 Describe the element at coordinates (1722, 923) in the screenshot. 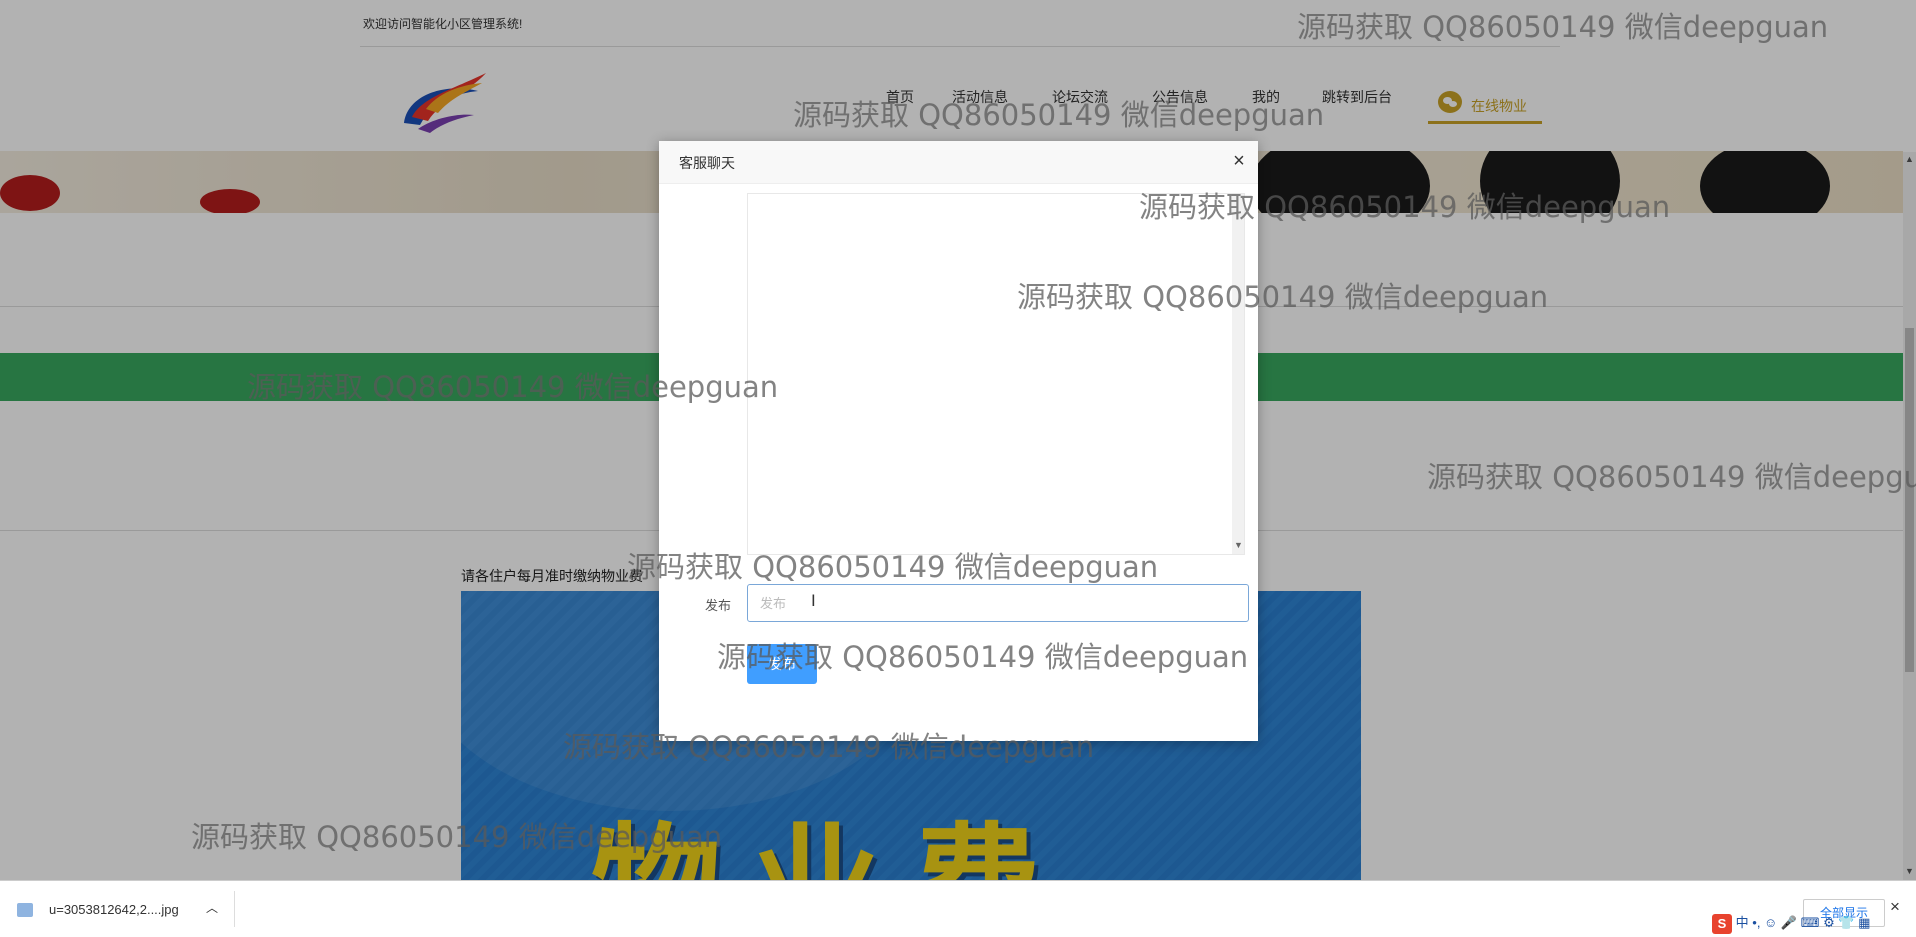

I see `sogou-icon: S` at that location.